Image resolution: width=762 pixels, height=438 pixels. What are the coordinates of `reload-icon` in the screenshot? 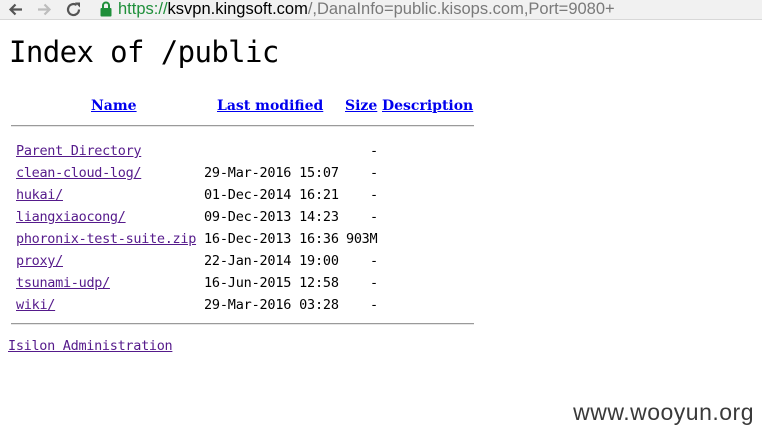 It's located at (73, 9).